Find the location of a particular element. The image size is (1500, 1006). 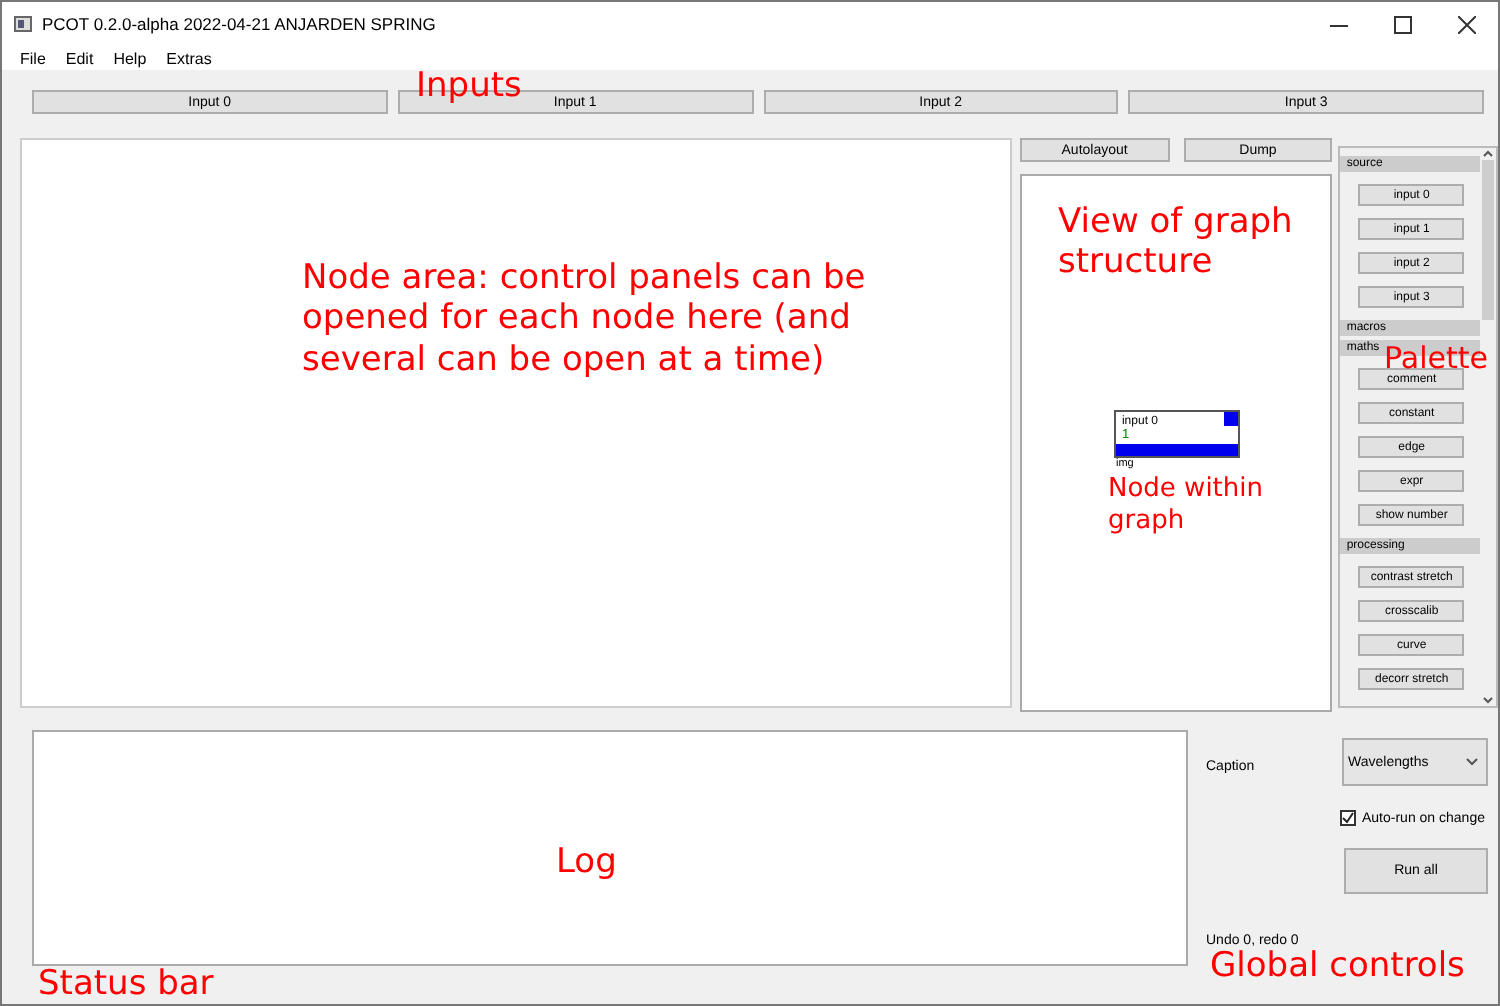

node-output-bar is located at coordinates (1176, 450).